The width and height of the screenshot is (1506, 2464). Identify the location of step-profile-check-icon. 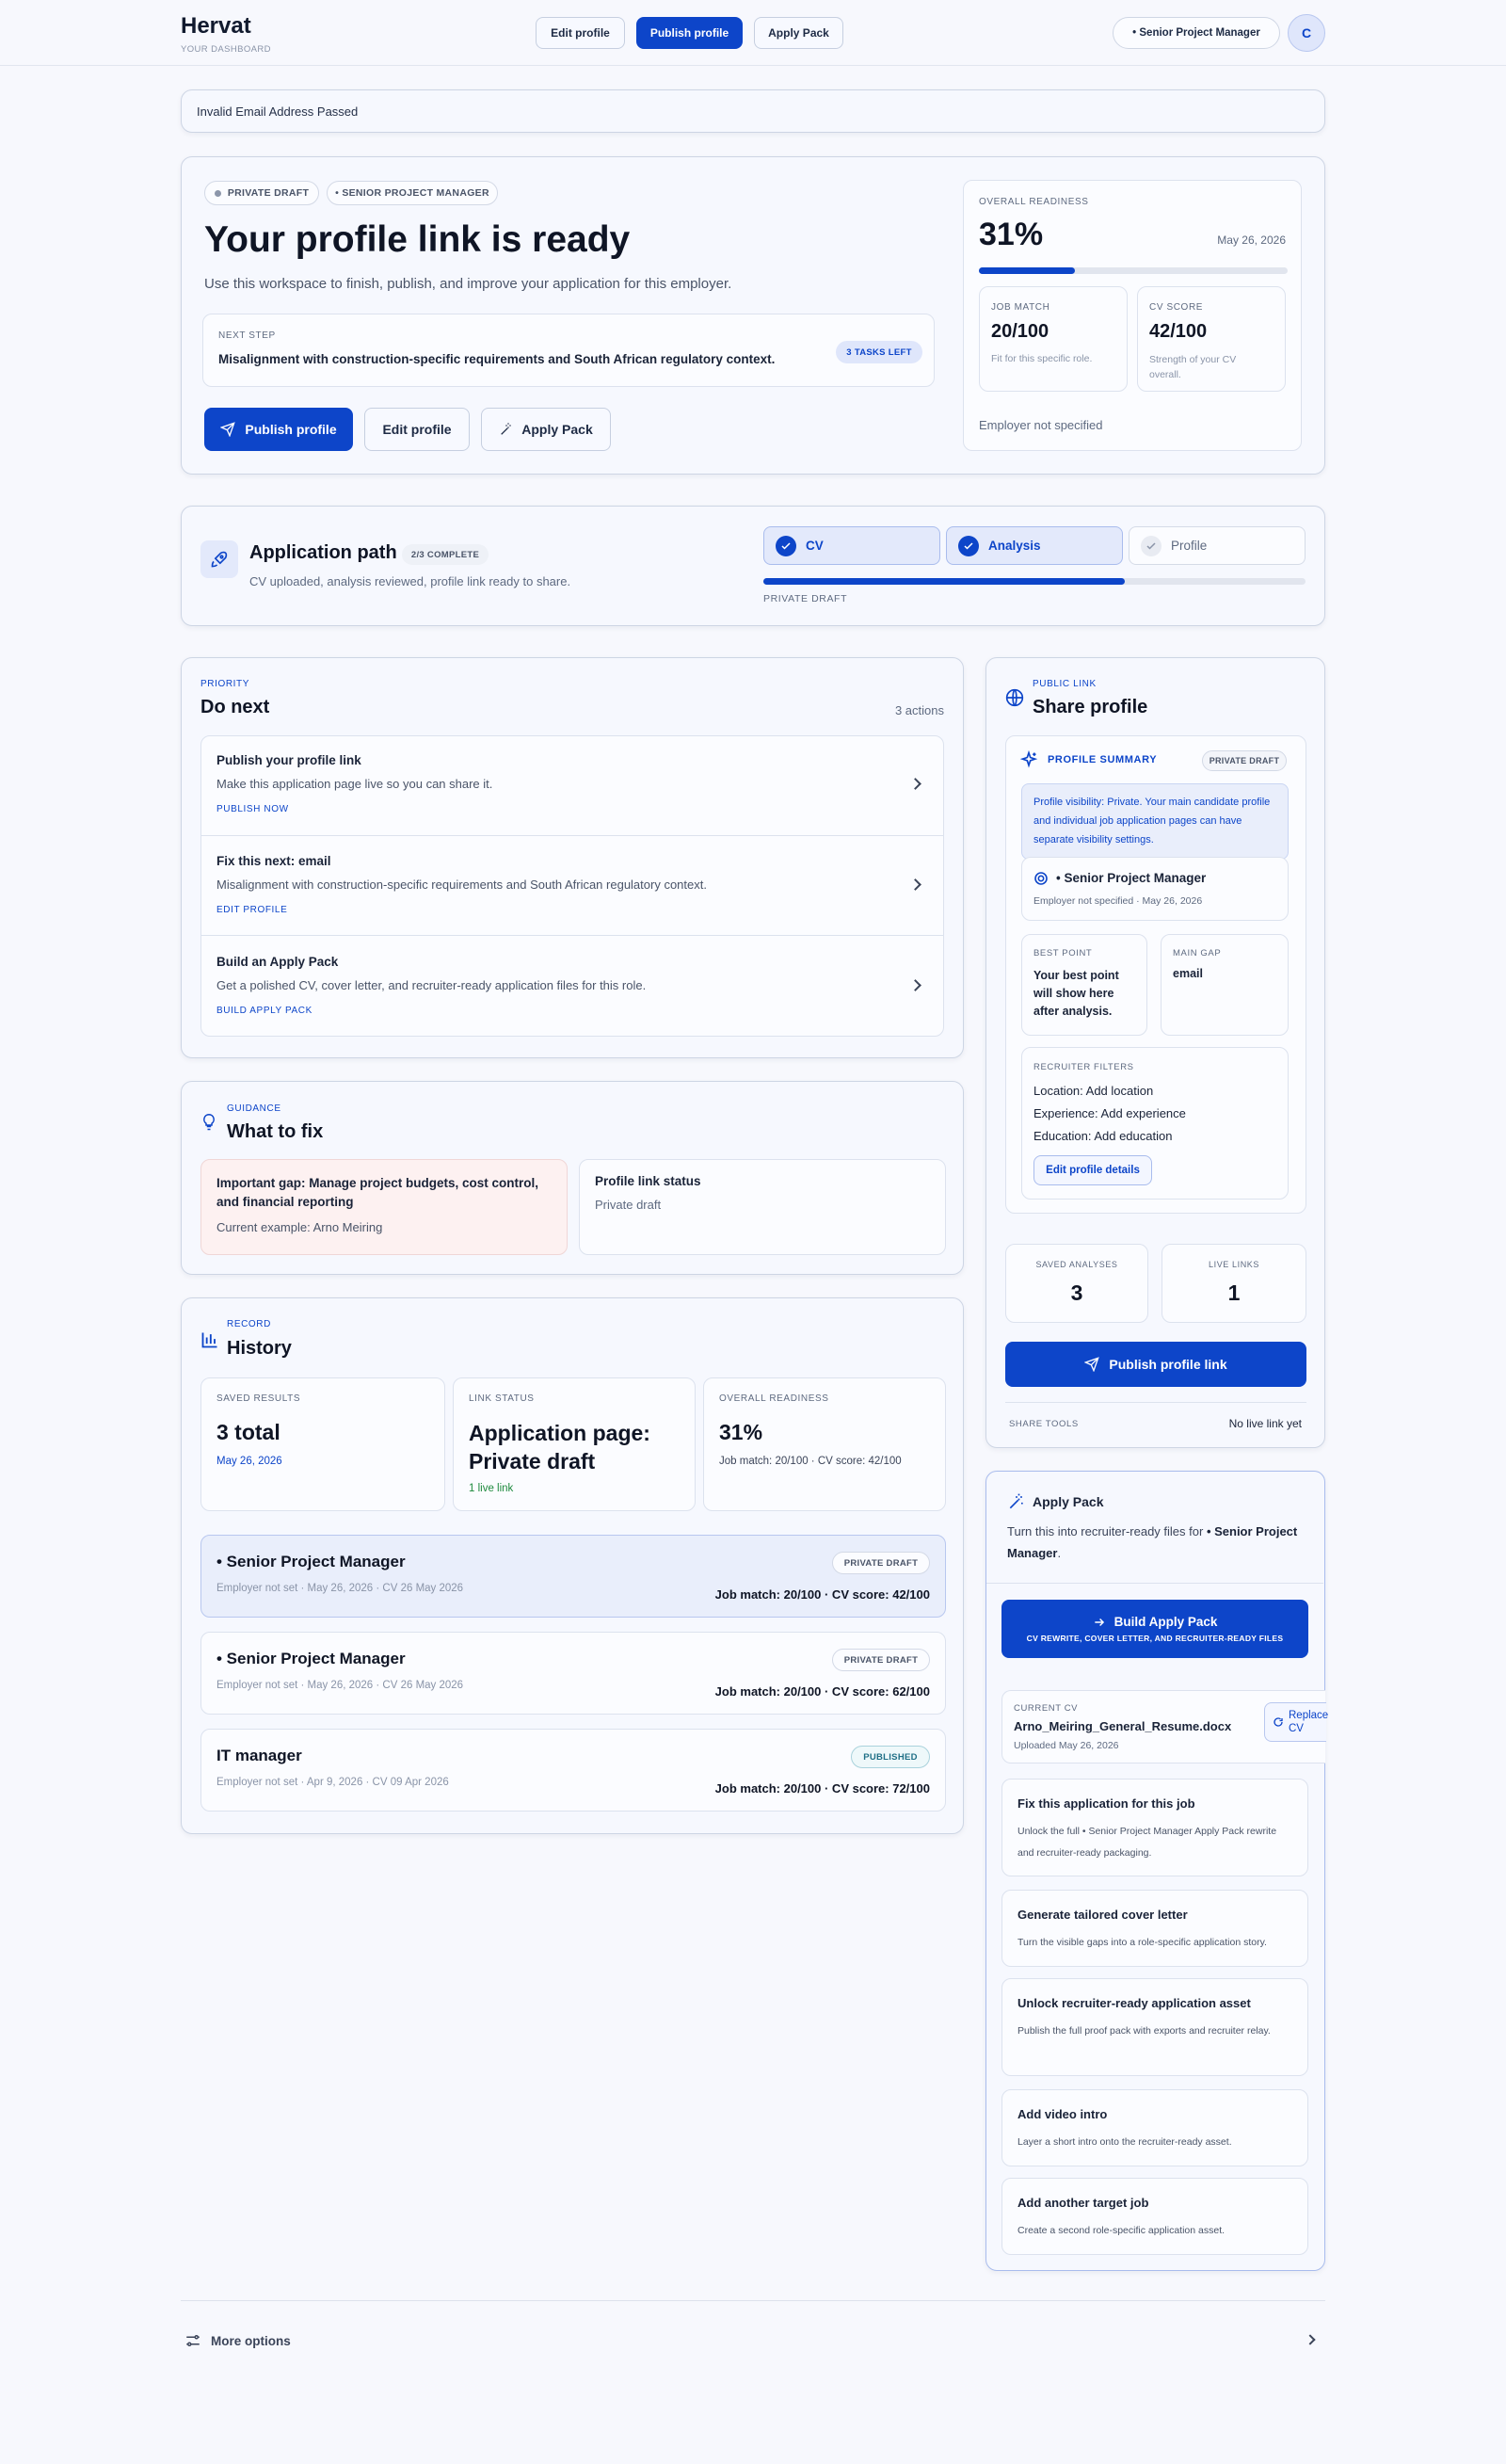
(1151, 546).